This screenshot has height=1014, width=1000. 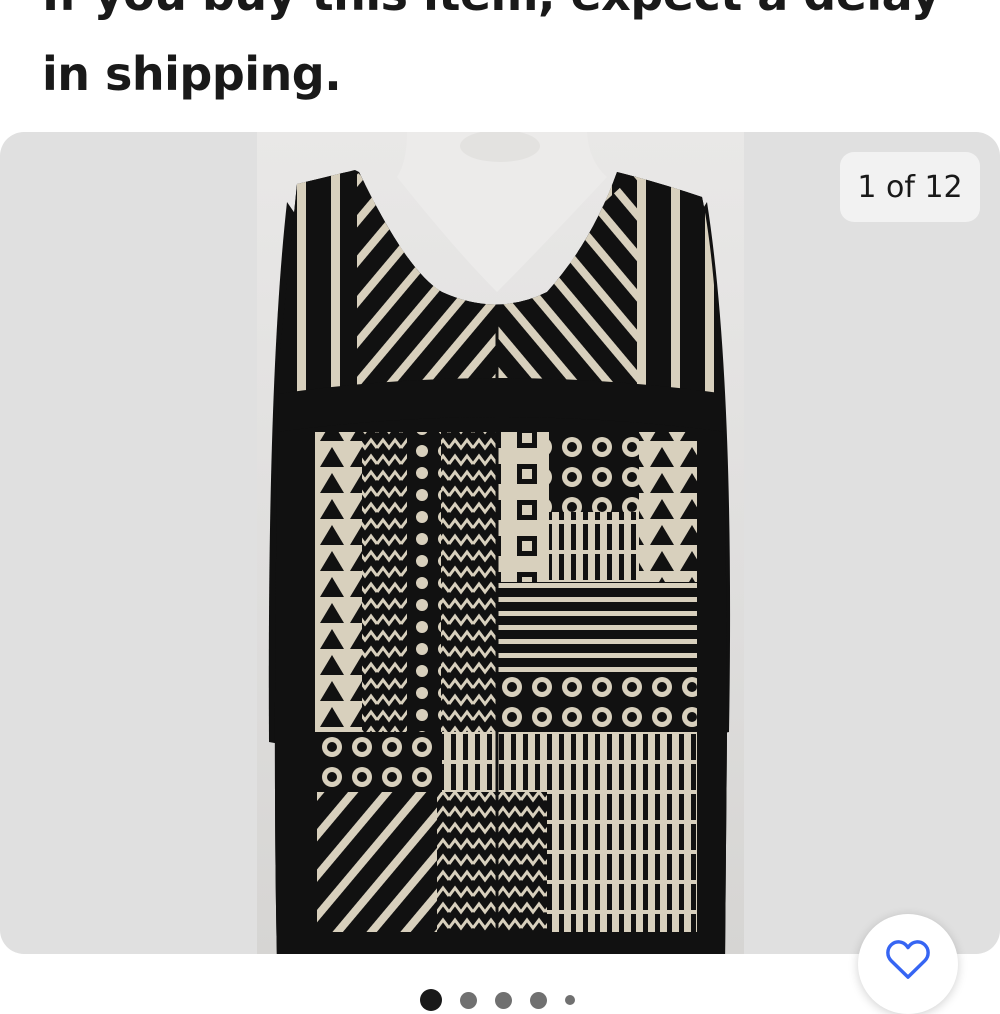 What do you see at coordinates (908, 959) in the screenshot?
I see `heart-outline-icon` at bounding box center [908, 959].